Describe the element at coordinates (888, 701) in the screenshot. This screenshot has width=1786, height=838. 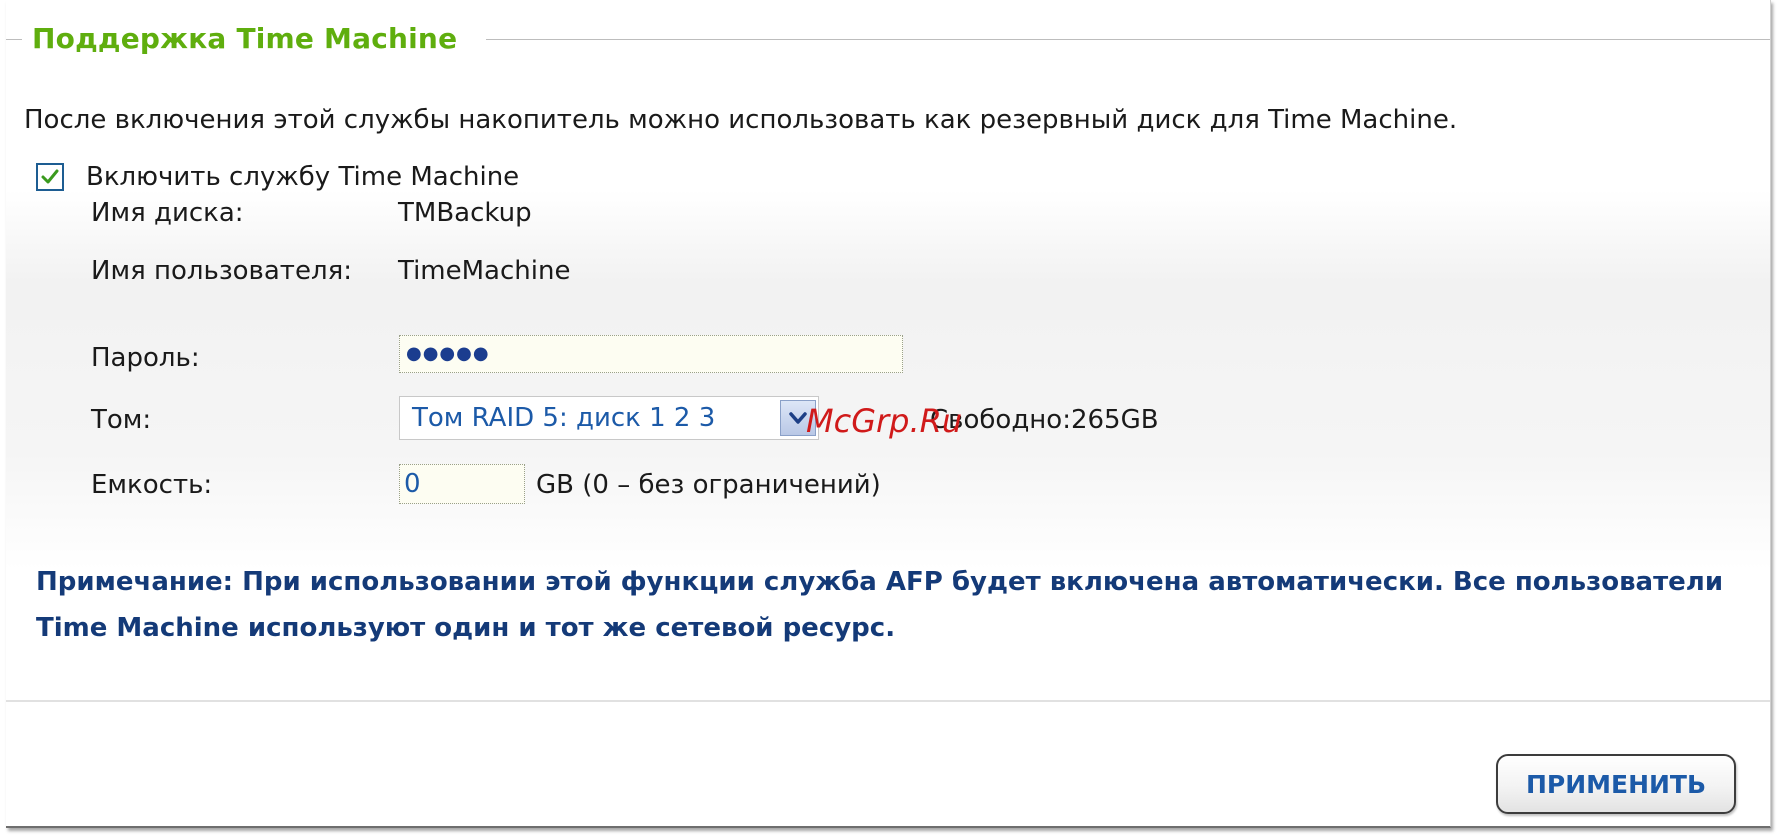
I see `footer-divider` at that location.